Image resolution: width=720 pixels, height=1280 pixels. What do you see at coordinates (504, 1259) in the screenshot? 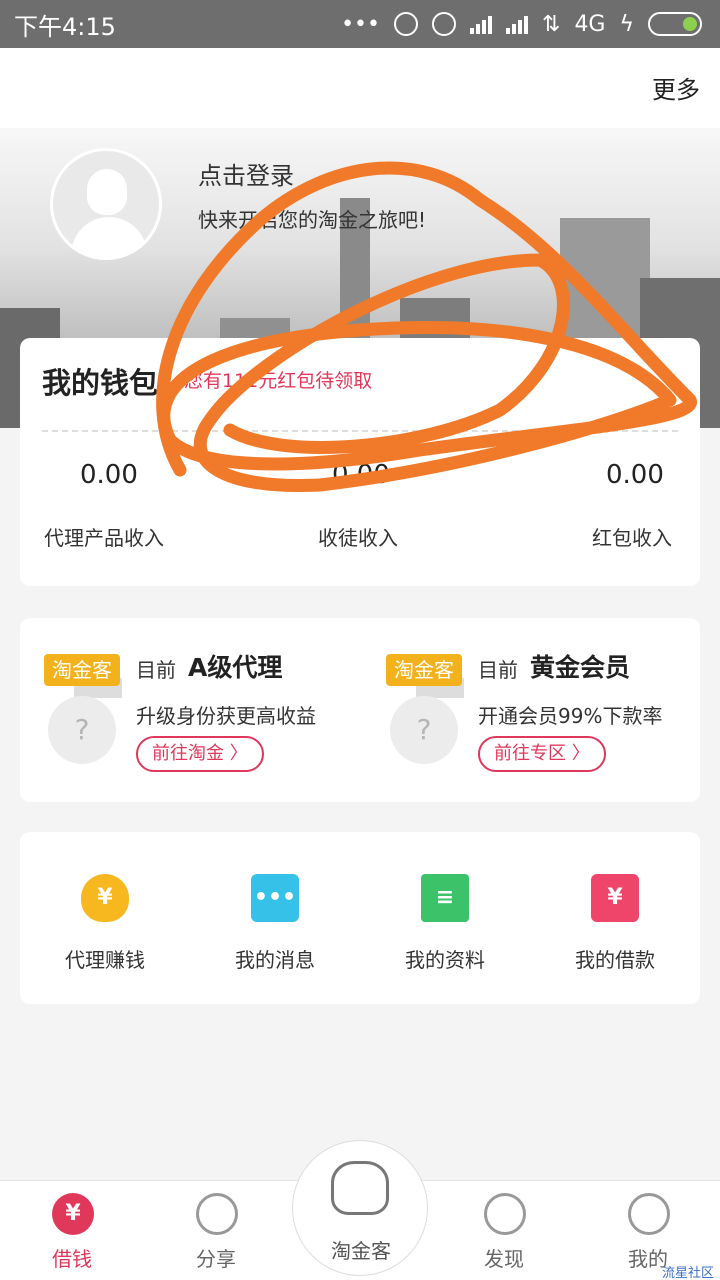
I see `nav-discover-label: 发现` at bounding box center [504, 1259].